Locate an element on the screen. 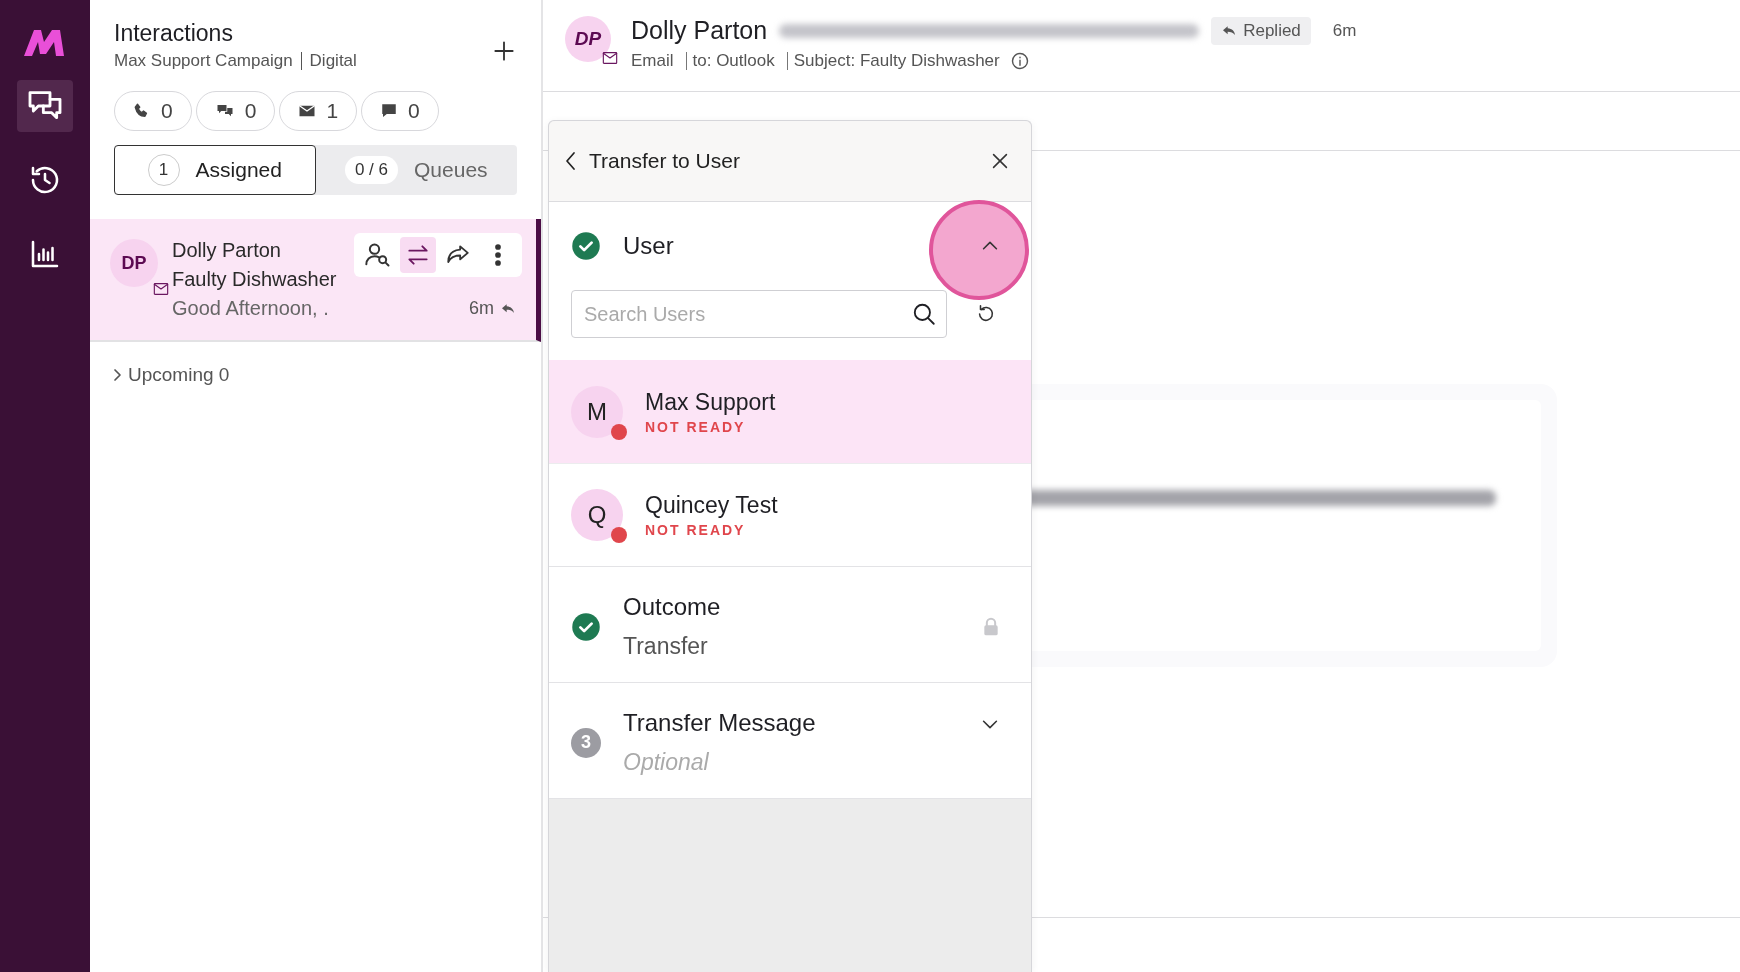  status-text: Replied is located at coordinates (1272, 30).